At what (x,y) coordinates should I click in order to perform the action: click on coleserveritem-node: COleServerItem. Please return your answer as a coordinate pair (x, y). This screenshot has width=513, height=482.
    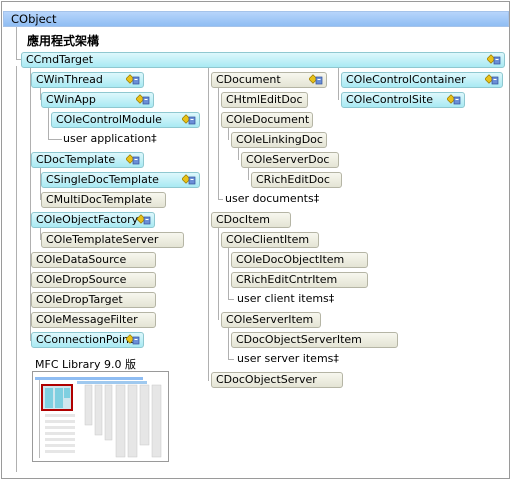
    Looking at the image, I should click on (271, 320).